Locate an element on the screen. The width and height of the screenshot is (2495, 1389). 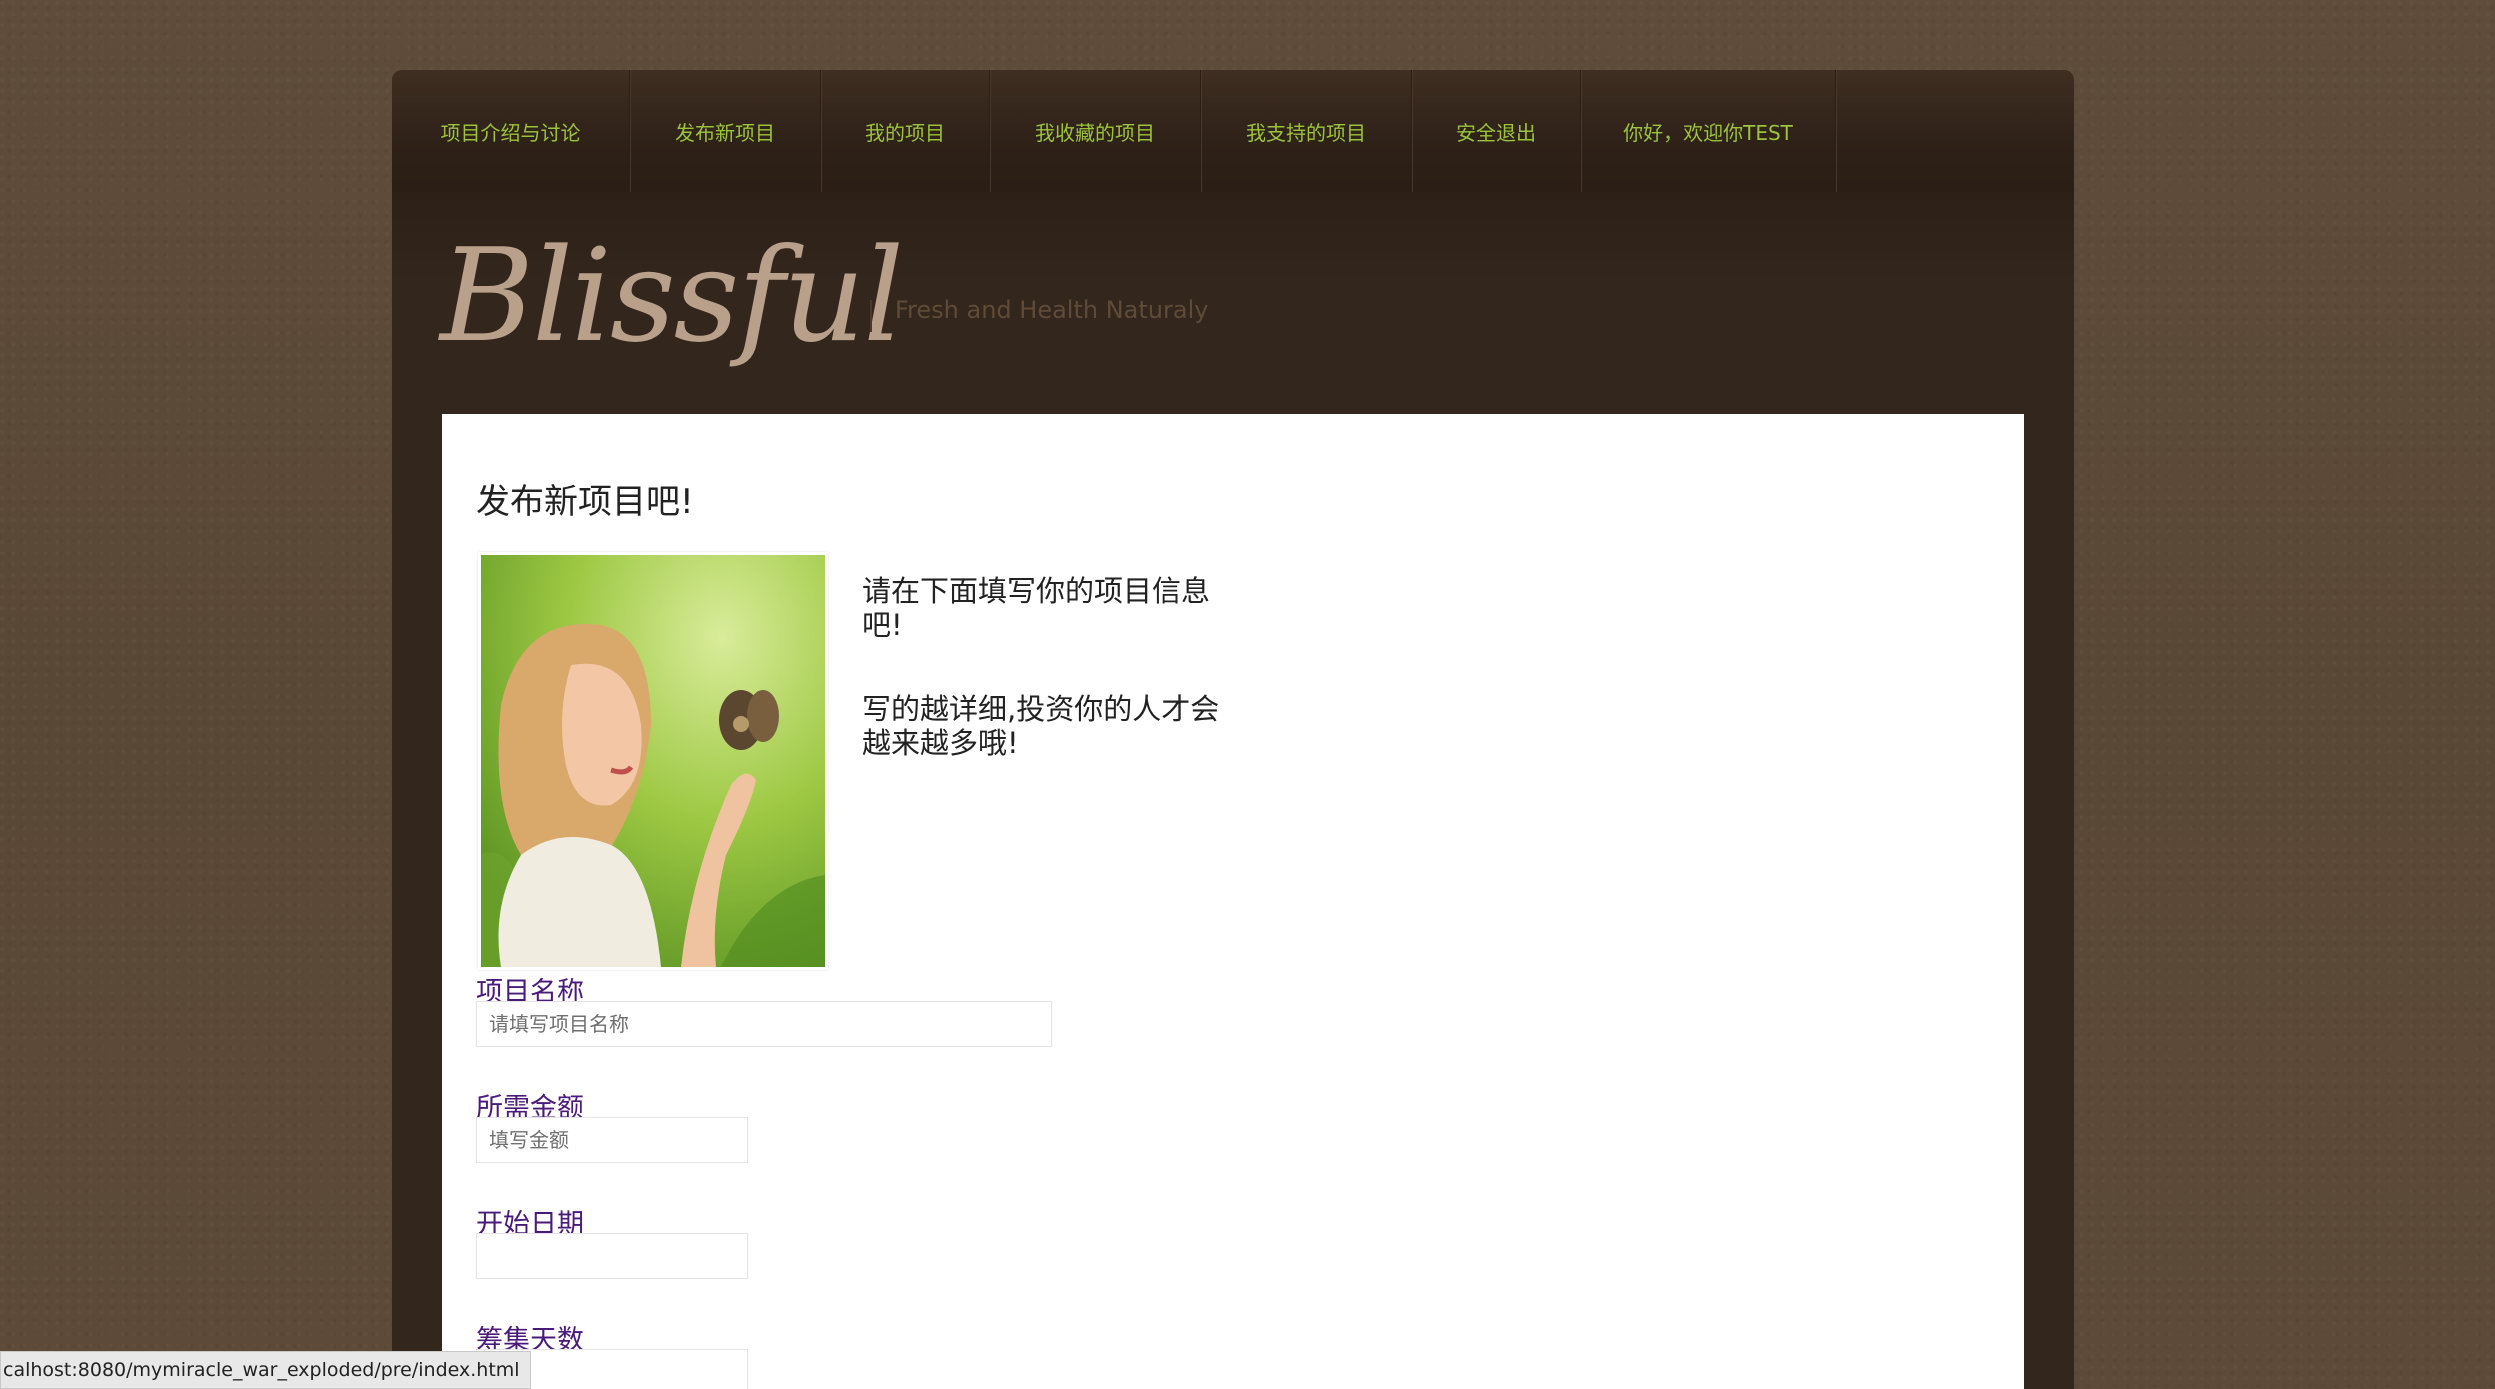
intro-line-1: 请在下面填写你的项目信息吧! is located at coordinates (1036, 608).